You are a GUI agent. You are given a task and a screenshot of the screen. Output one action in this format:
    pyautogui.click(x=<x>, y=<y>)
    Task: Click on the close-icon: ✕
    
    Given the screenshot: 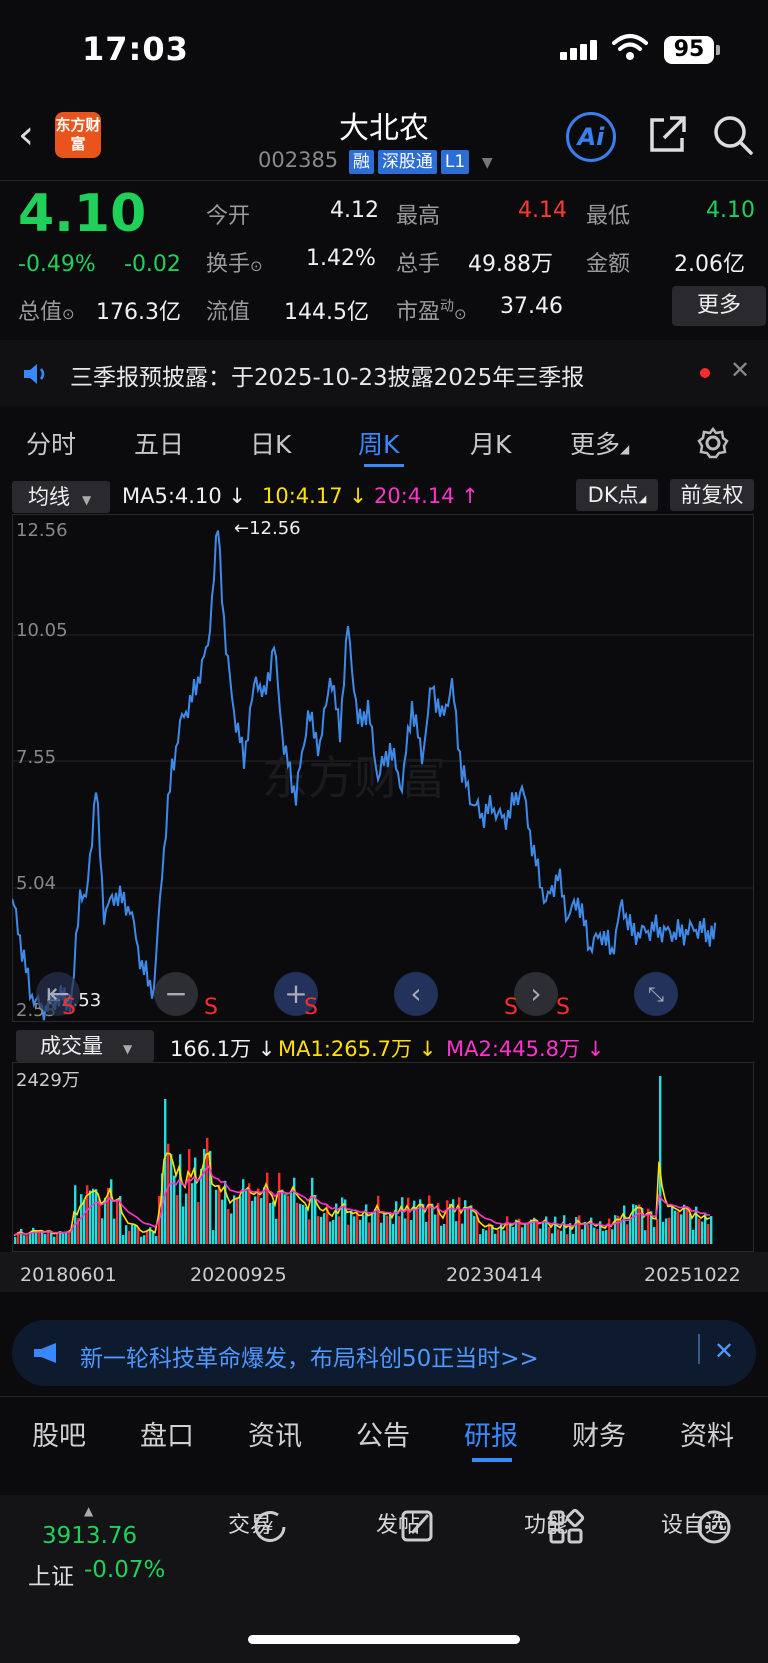 What is the action you would take?
    pyautogui.click(x=740, y=370)
    